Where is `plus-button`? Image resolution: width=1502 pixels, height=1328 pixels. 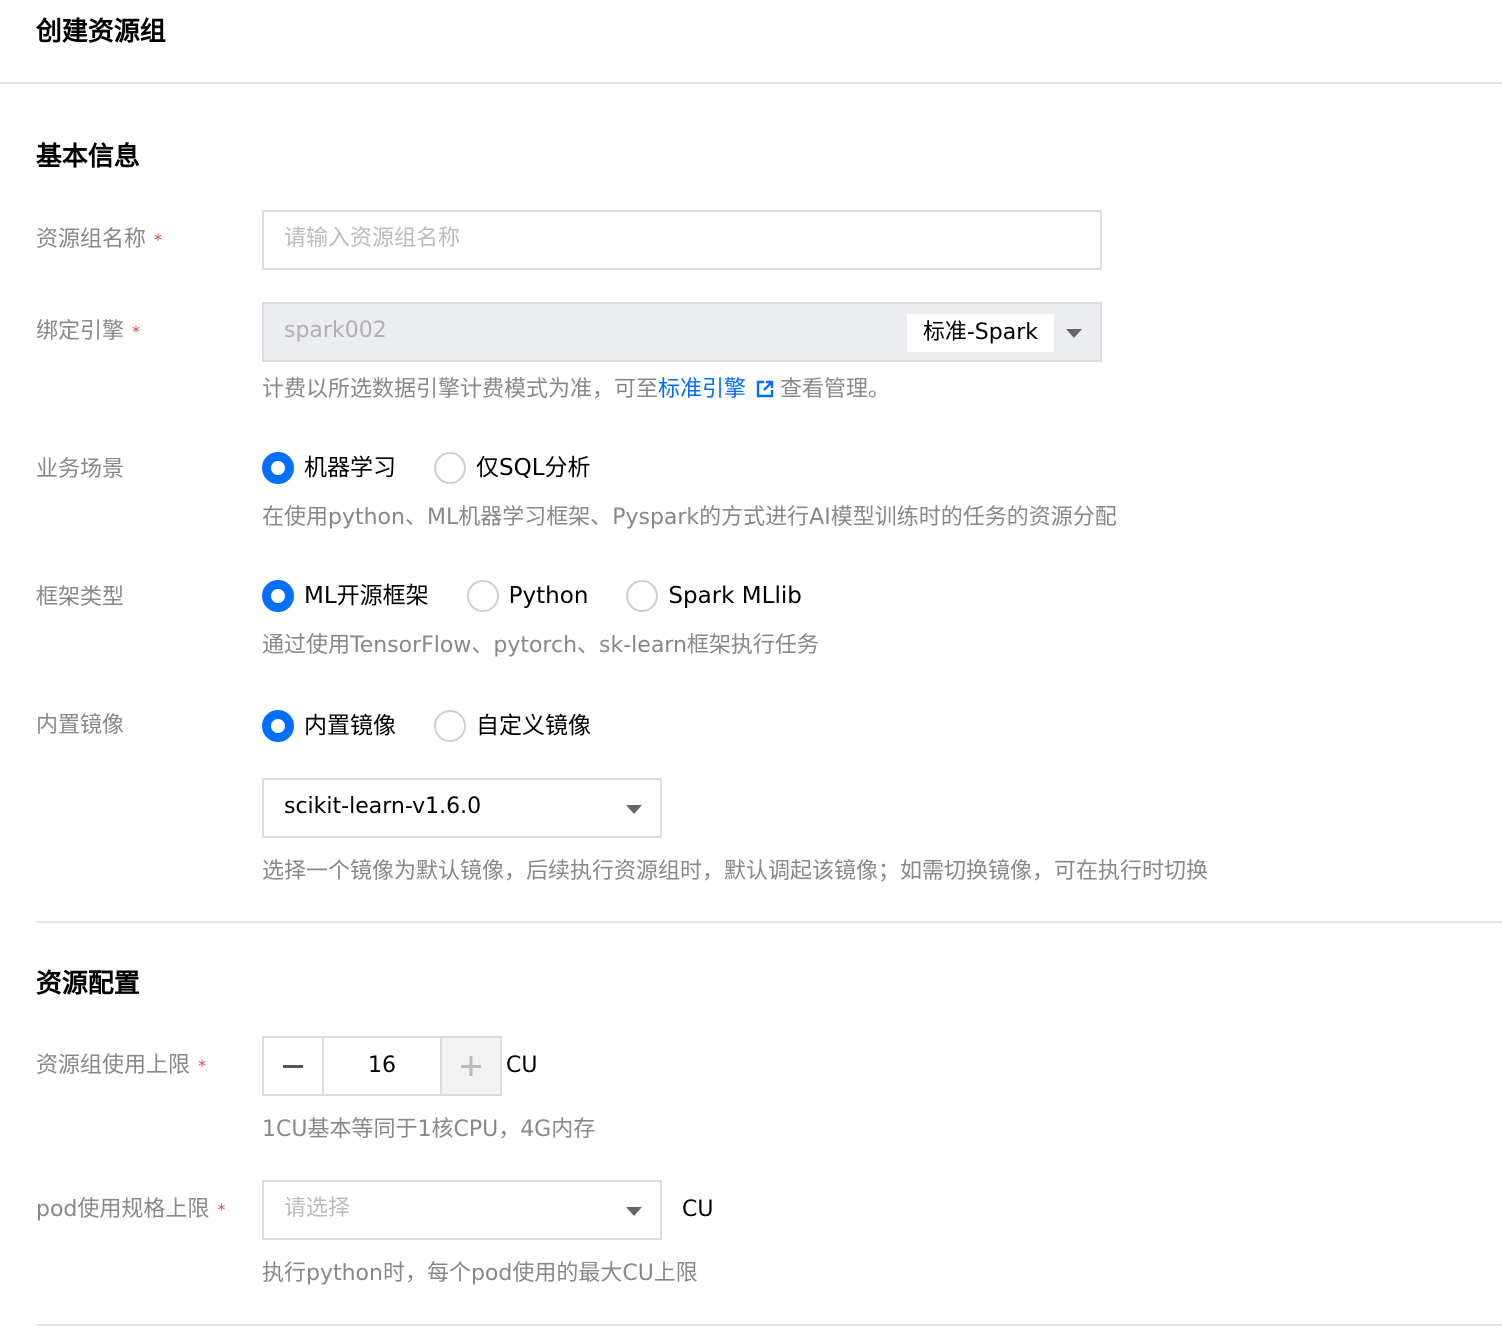
plus-button is located at coordinates (470, 1066).